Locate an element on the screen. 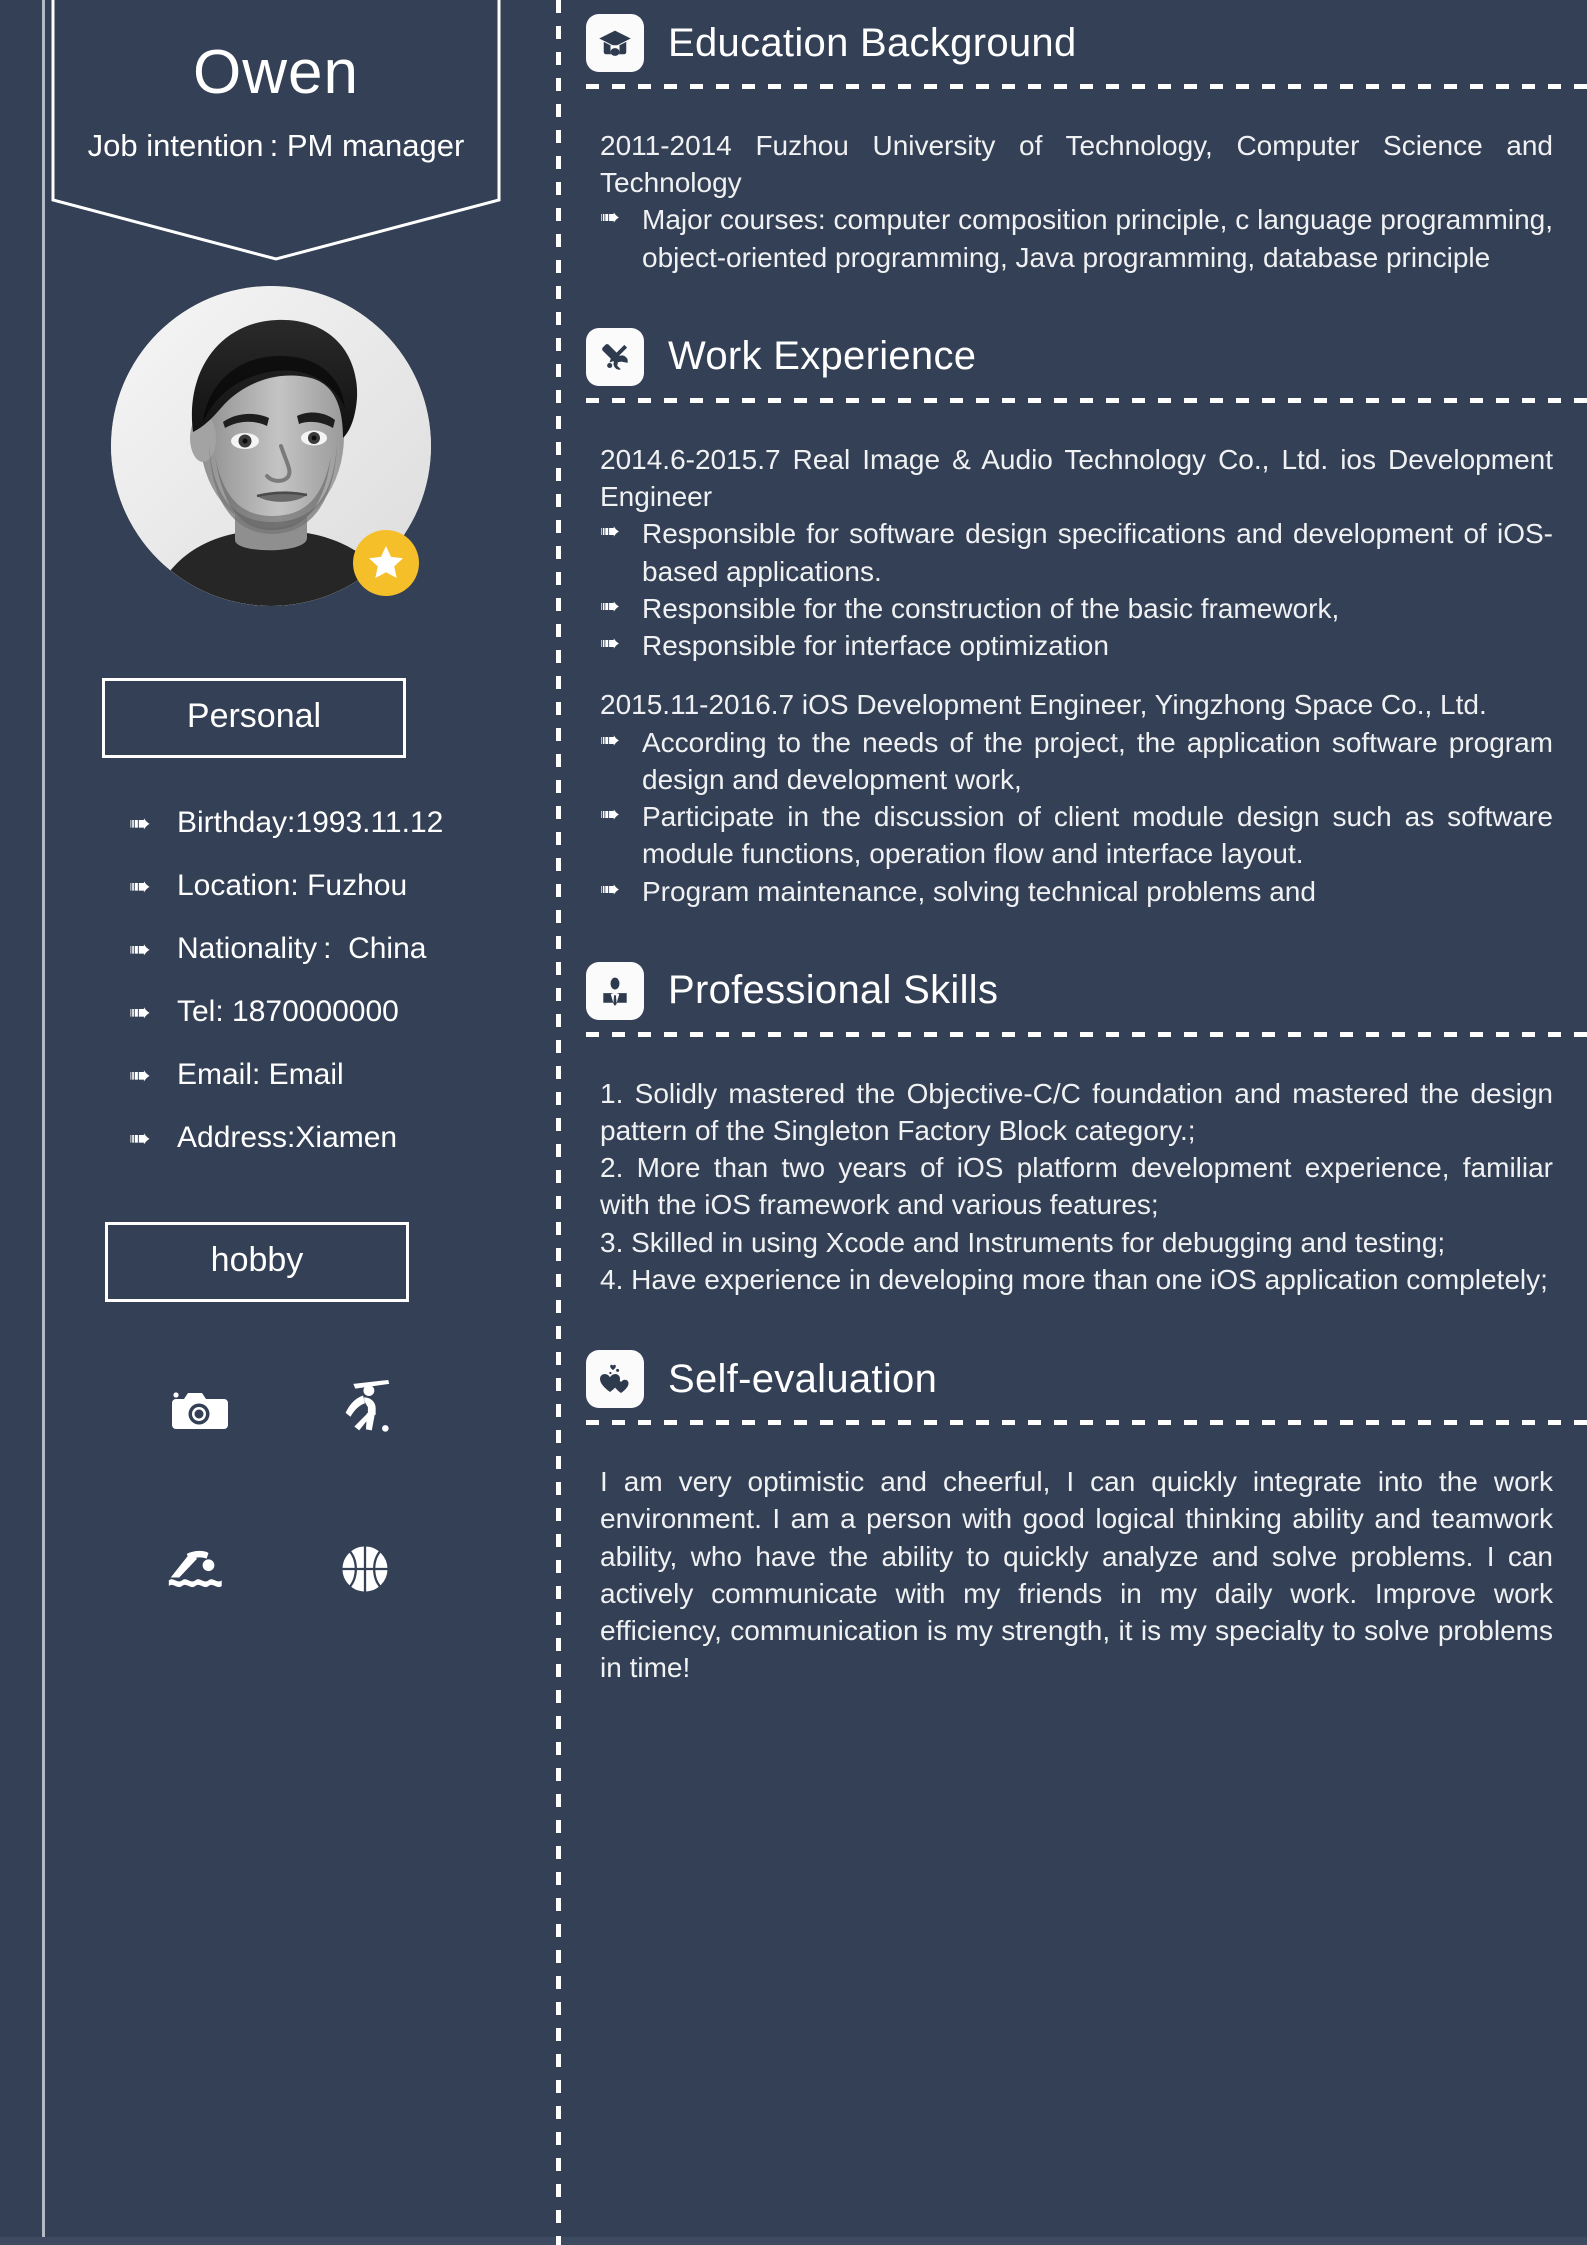 The width and height of the screenshot is (1587, 2245). camera-icon is located at coordinates (199, 1409).